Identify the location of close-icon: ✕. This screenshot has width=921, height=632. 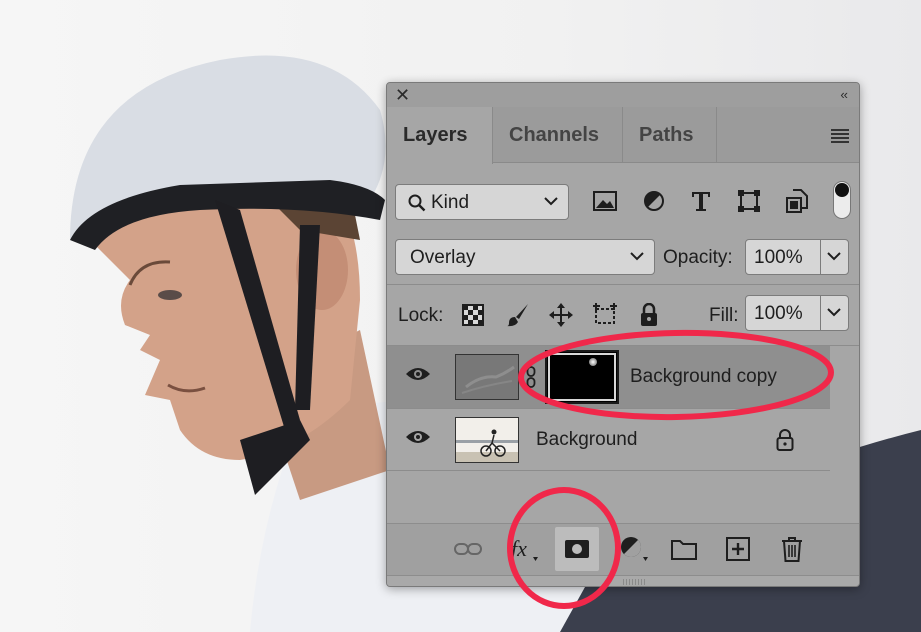
(402, 95).